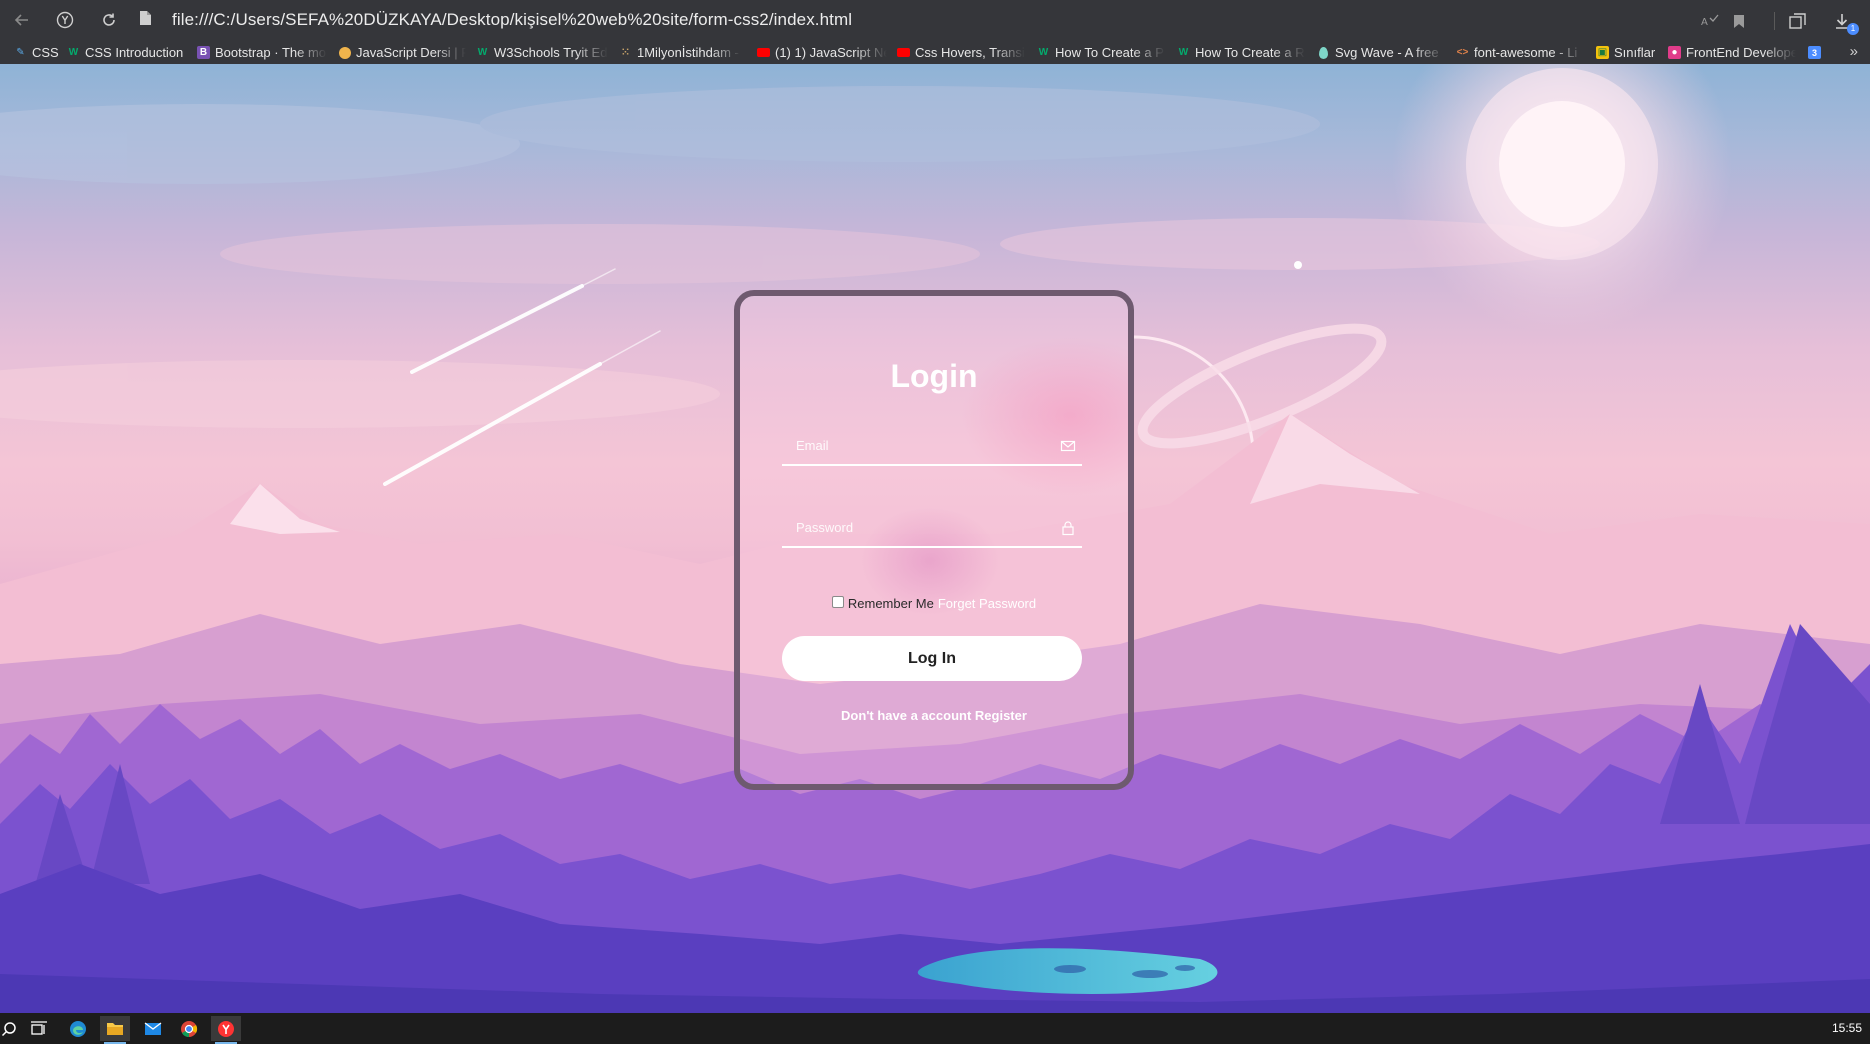  What do you see at coordinates (1843, 21) in the screenshot?
I see `downloads-button: 1` at bounding box center [1843, 21].